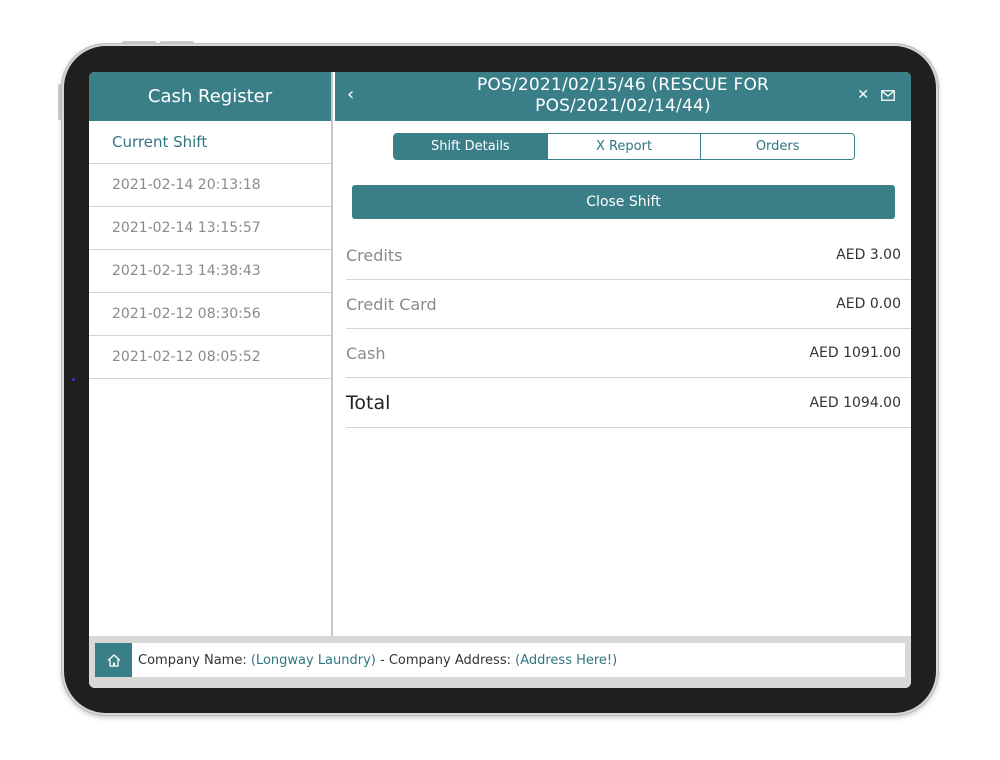 The image size is (1000, 760). Describe the element at coordinates (186, 314) in the screenshot. I see `shift-item-label: 2021-02-12 08:30:56` at that location.